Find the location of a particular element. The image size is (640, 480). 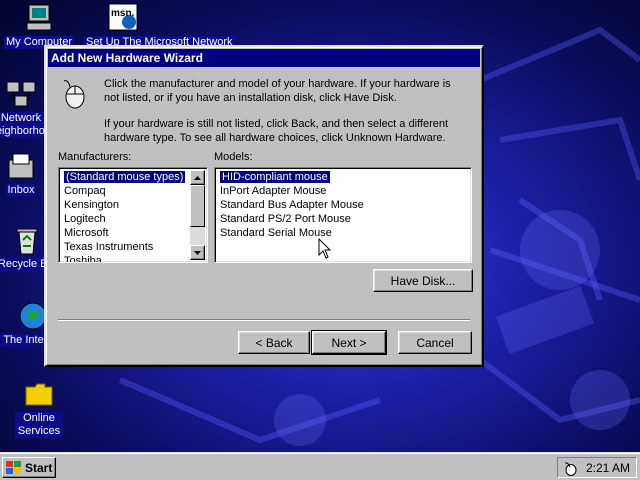

computer-icon is located at coordinates (39, 18).